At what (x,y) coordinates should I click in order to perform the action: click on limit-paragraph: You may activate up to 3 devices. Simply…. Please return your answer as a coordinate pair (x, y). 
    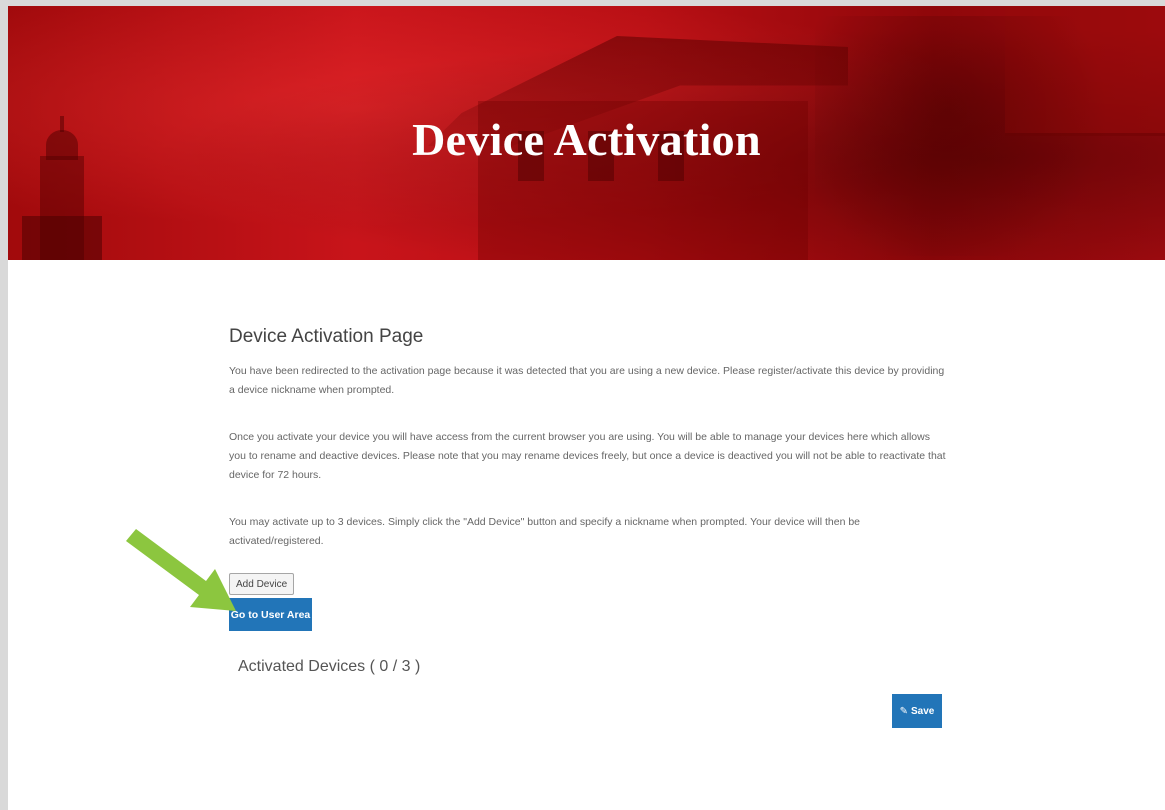
    Looking at the image, I should click on (544, 531).